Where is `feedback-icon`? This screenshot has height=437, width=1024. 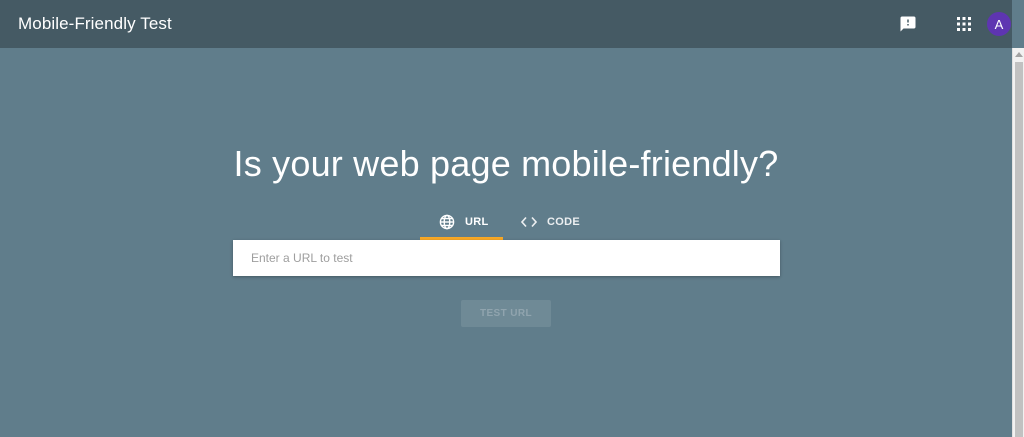 feedback-icon is located at coordinates (908, 24).